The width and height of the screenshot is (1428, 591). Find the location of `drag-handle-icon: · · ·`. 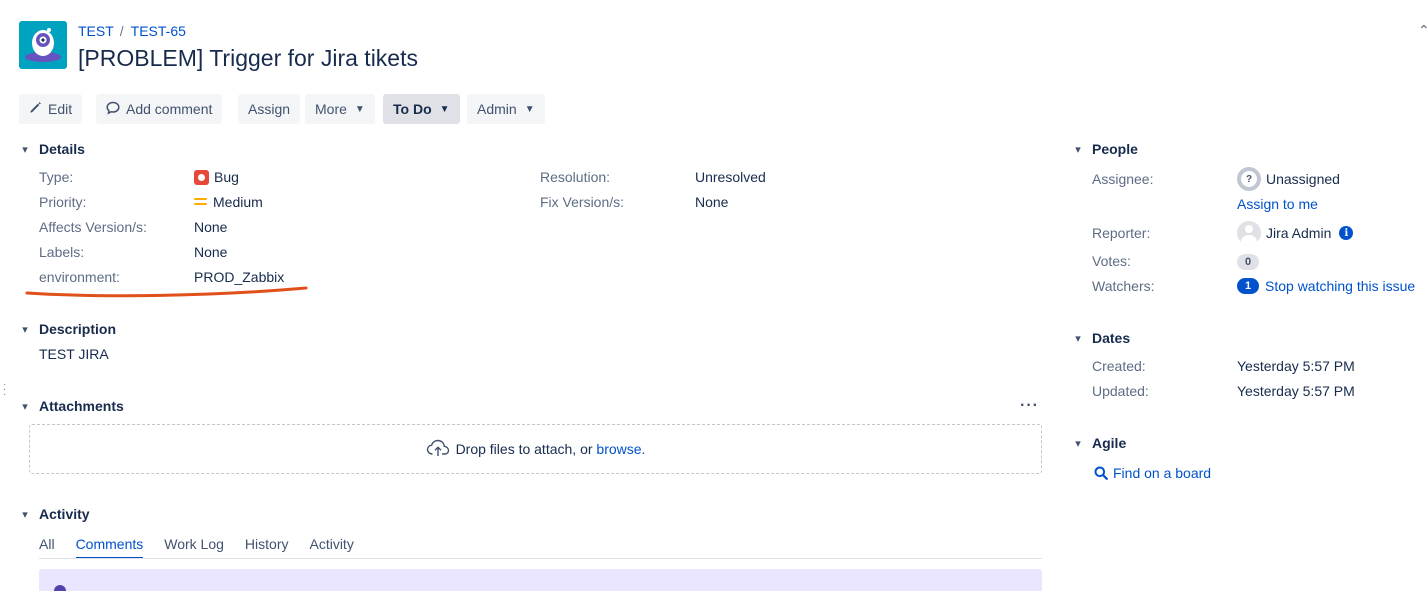

drag-handle-icon: · · · is located at coordinates (4, 390).